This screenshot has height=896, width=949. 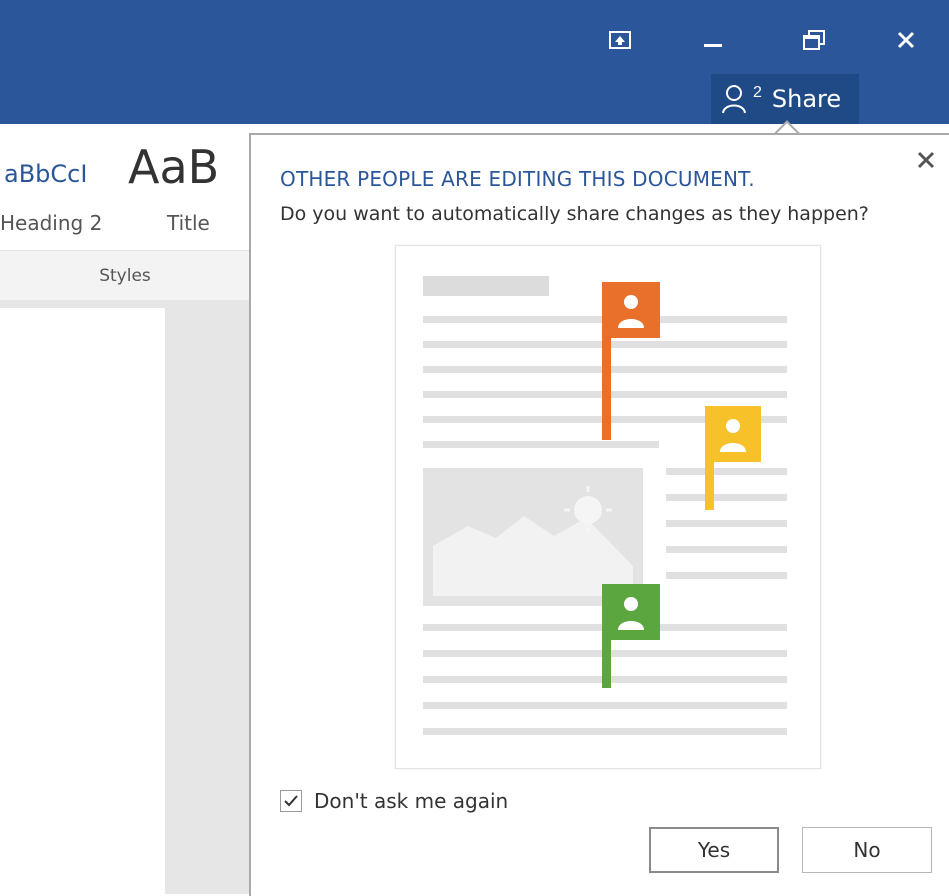 I want to click on yes-button: Yes, so click(x=714, y=850).